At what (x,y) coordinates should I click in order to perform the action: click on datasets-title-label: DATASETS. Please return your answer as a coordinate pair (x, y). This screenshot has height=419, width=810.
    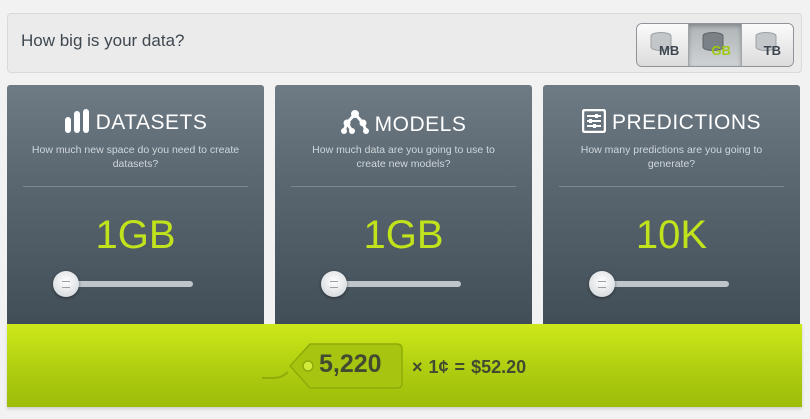
    Looking at the image, I should click on (151, 122).